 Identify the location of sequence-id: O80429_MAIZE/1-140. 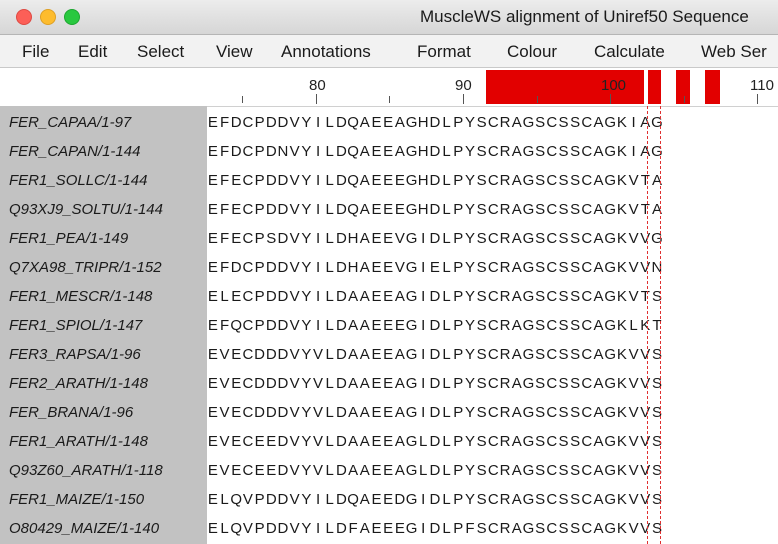
(84, 528).